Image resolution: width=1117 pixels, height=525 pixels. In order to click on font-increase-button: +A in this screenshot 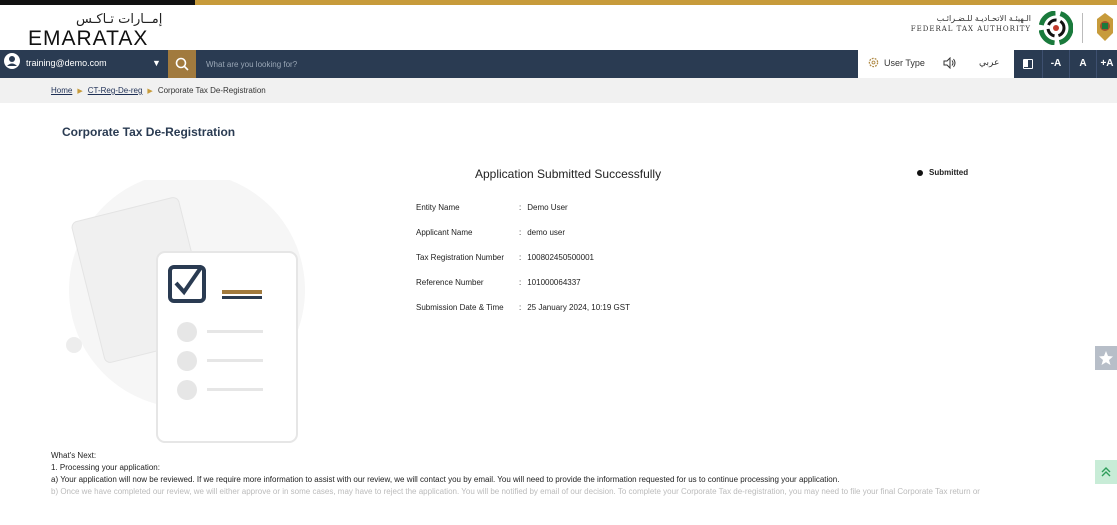, I will do `click(1106, 64)`.